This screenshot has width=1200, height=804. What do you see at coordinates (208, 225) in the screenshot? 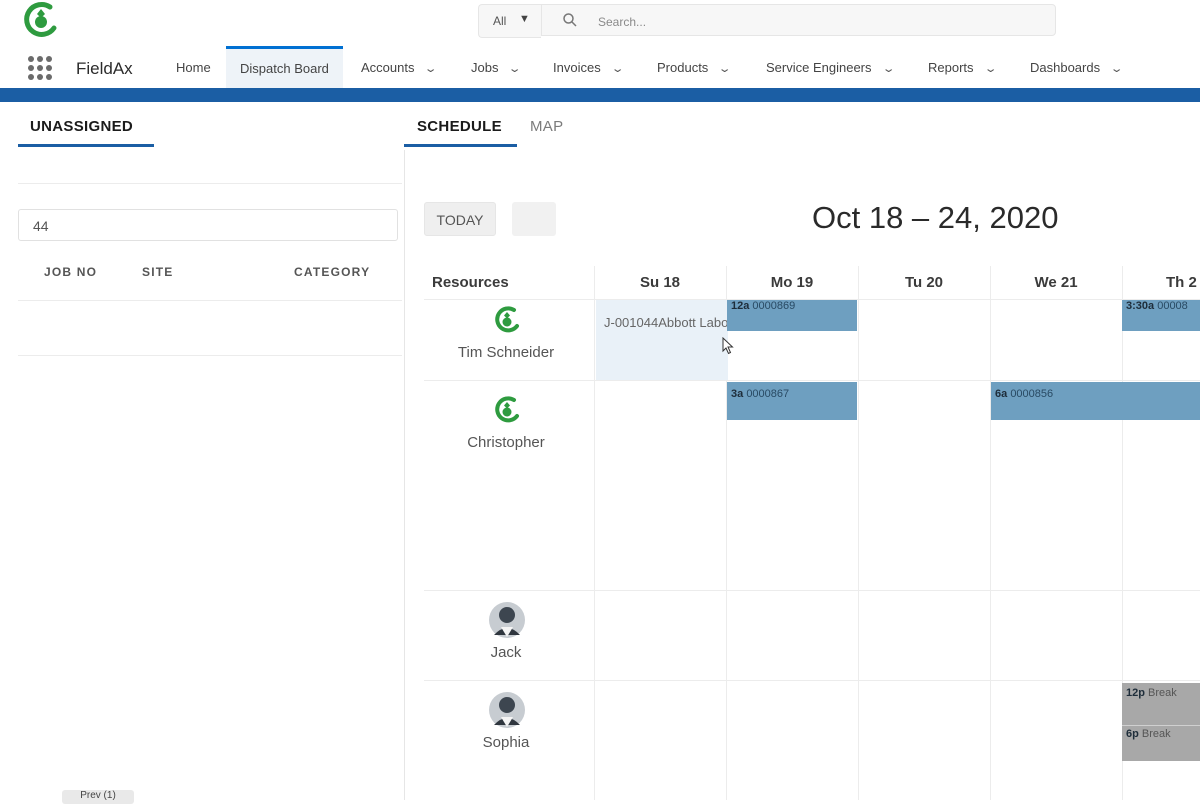
I see `job-filter-input: 44` at bounding box center [208, 225].